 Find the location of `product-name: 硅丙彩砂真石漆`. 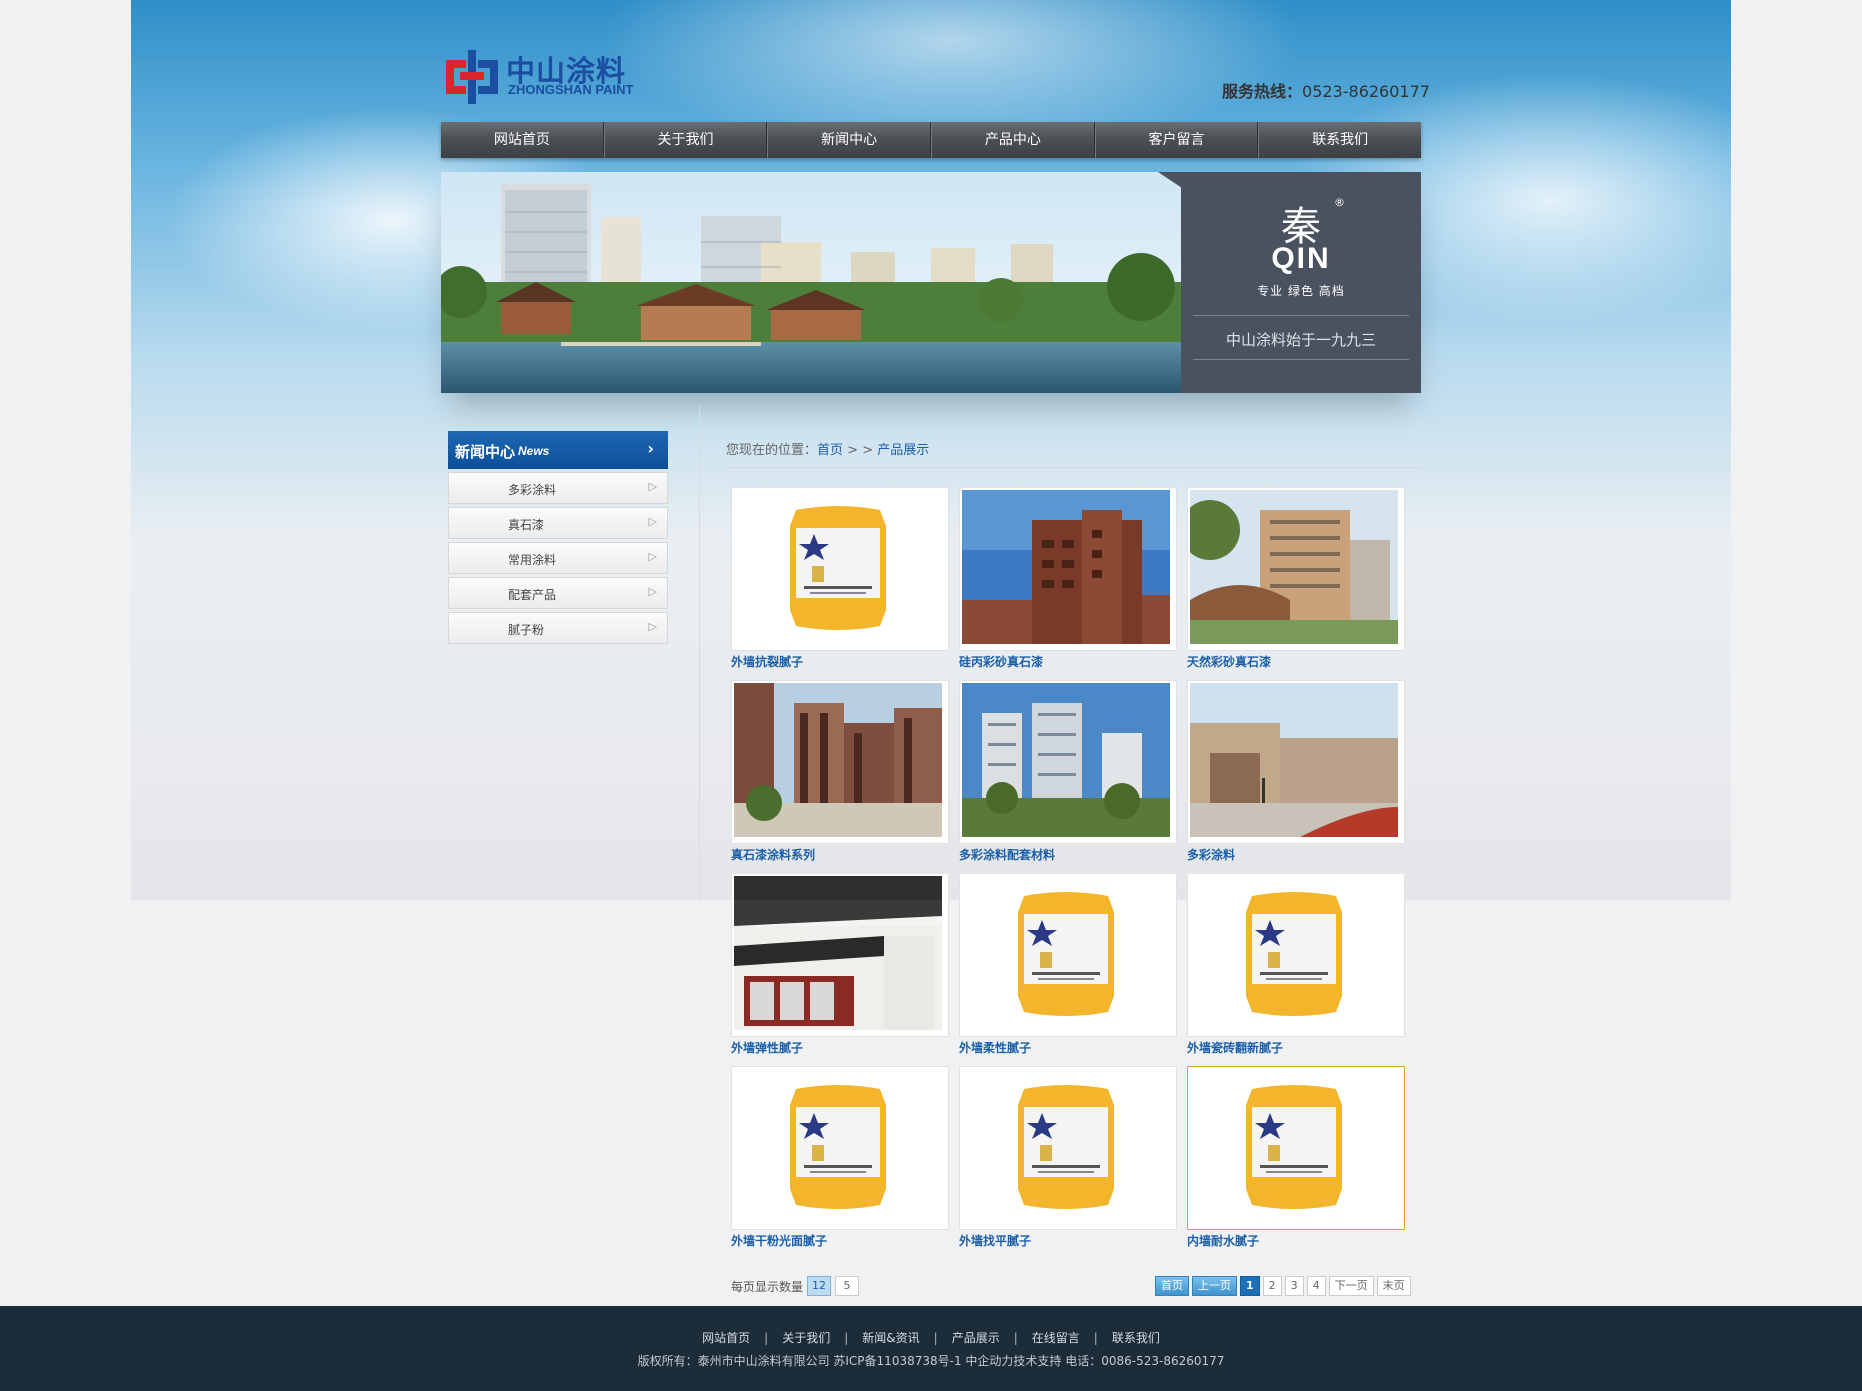

product-name: 硅丙彩砂真石漆 is located at coordinates (1001, 661).